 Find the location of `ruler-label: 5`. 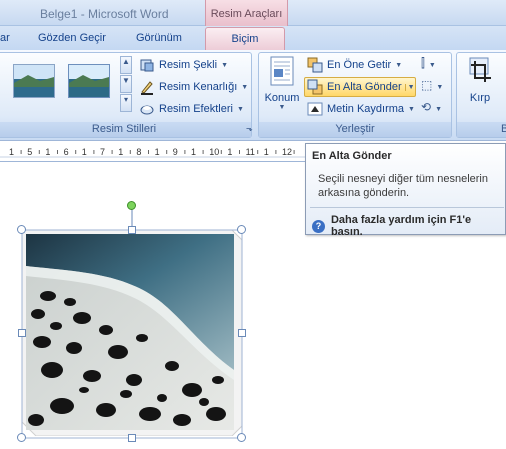

ruler-label: 5 is located at coordinates (30, 152).